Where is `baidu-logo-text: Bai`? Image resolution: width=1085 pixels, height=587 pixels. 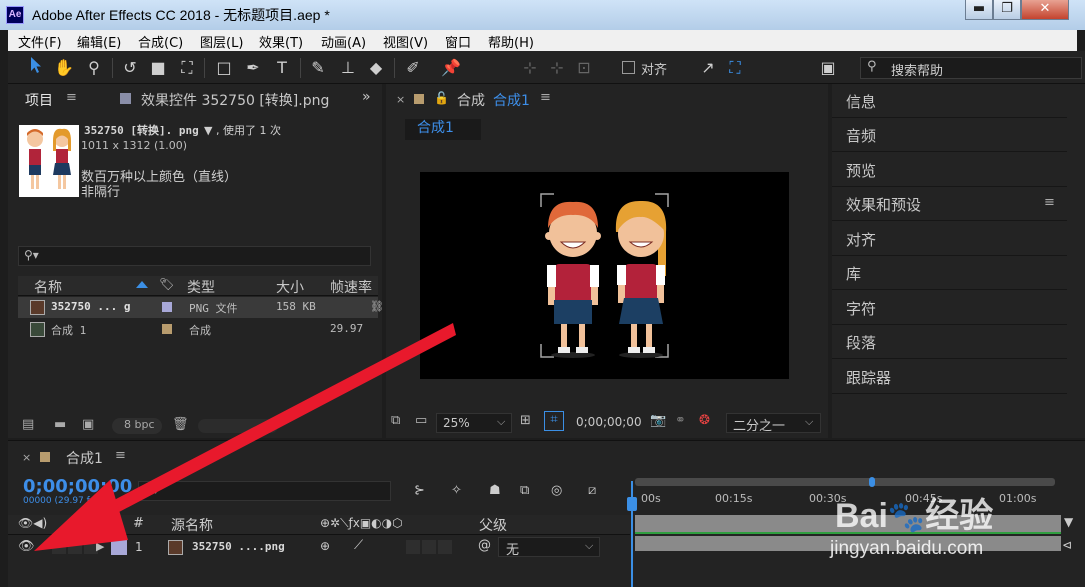 baidu-logo-text: Bai is located at coordinates (861, 516).